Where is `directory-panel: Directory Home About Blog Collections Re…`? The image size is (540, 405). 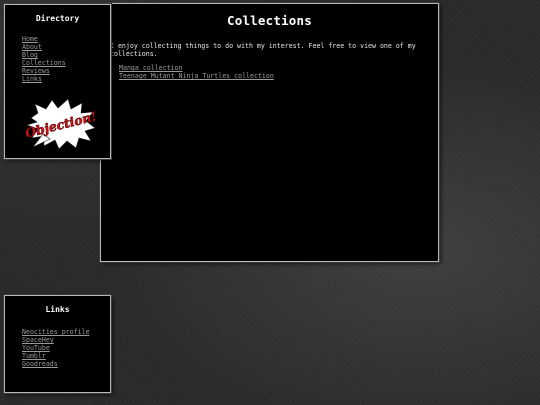 directory-panel: Directory Home About Blog Collections Re… is located at coordinates (57, 81).